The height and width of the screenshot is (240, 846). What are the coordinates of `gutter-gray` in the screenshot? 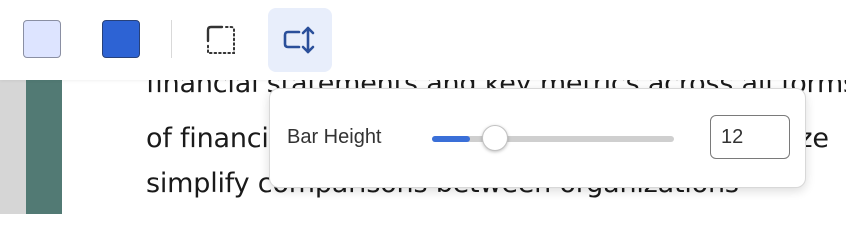 It's located at (13, 147).